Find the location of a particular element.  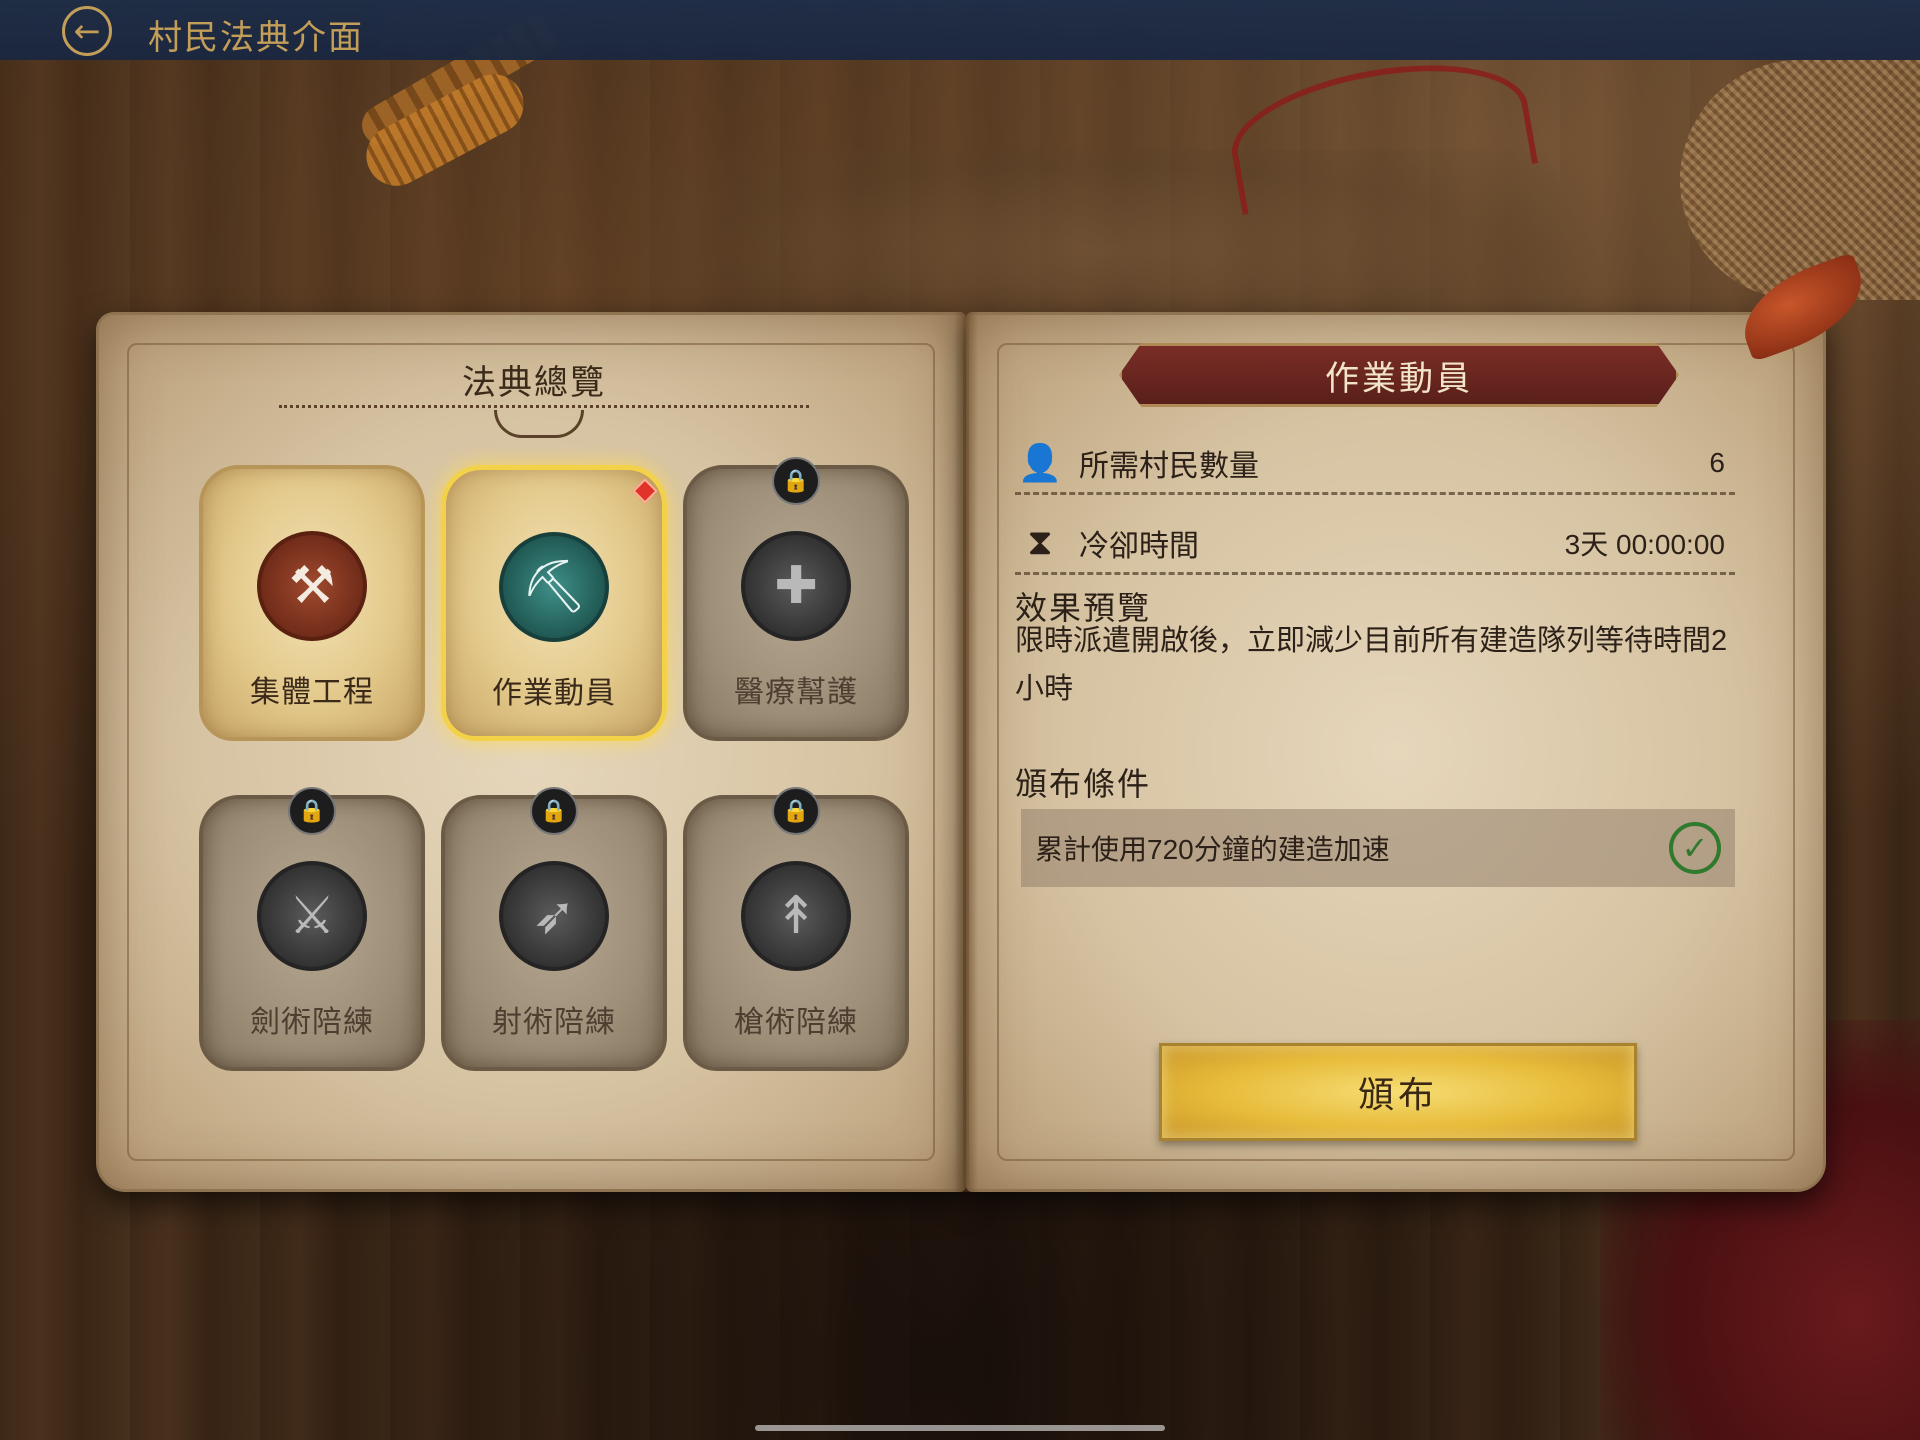

stat-row-cooldown: ⧗ 冷卻時間 3天 00:00:00 is located at coordinates (1375, 544).